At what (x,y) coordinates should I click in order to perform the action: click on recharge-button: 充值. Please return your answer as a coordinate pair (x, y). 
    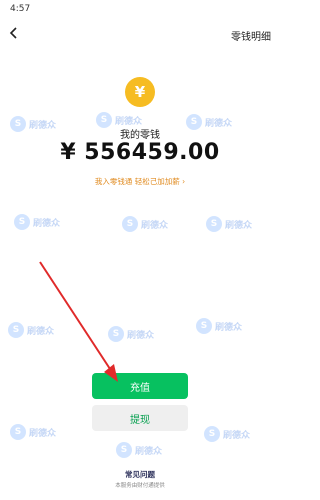
    Looking at the image, I should click on (140, 386).